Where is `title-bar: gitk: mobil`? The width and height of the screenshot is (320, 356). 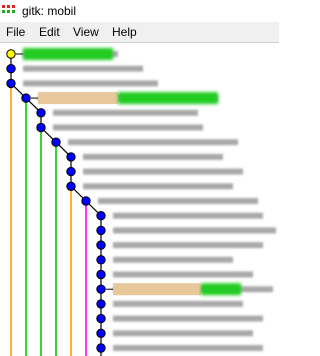
title-bar: gitk: mobil is located at coordinates (139, 11).